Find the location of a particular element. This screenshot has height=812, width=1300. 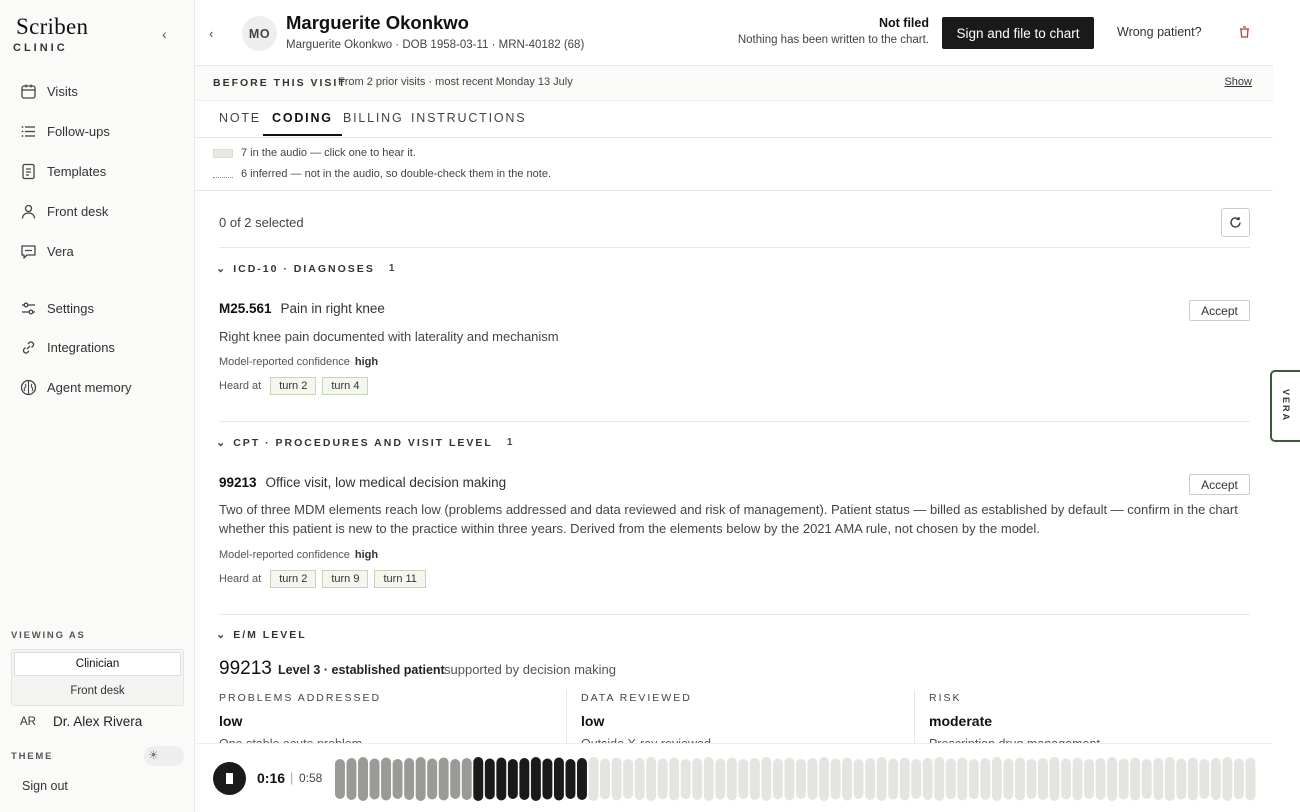

cpt-section-header: ⌄ CPT · PROCEDURES AND VISIT LEVEL 1 is located at coordinates (364, 443).